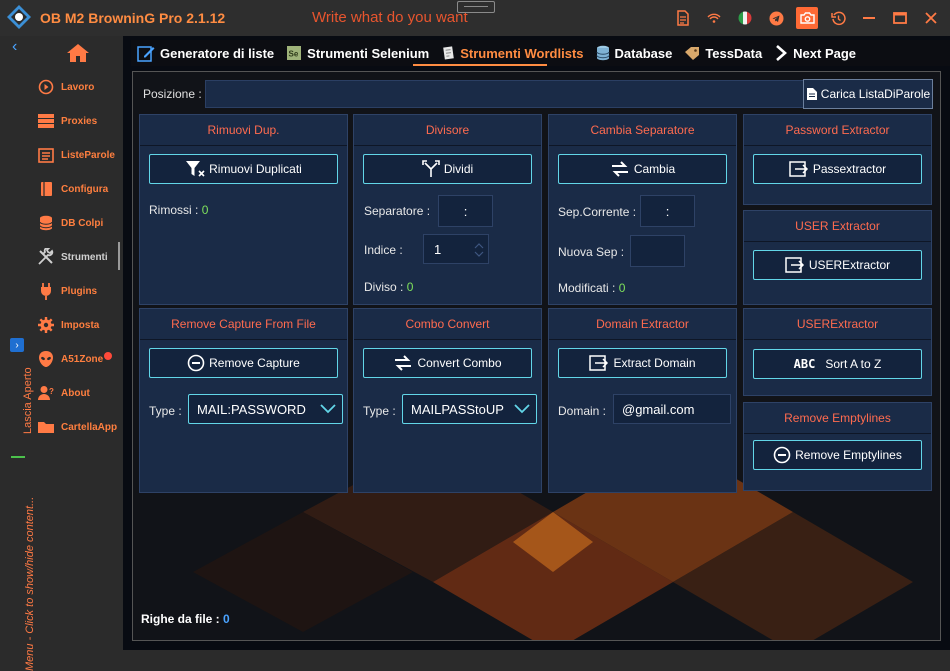  What do you see at coordinates (243, 363) in the screenshot?
I see `remove-capture-button: Remove Capture` at bounding box center [243, 363].